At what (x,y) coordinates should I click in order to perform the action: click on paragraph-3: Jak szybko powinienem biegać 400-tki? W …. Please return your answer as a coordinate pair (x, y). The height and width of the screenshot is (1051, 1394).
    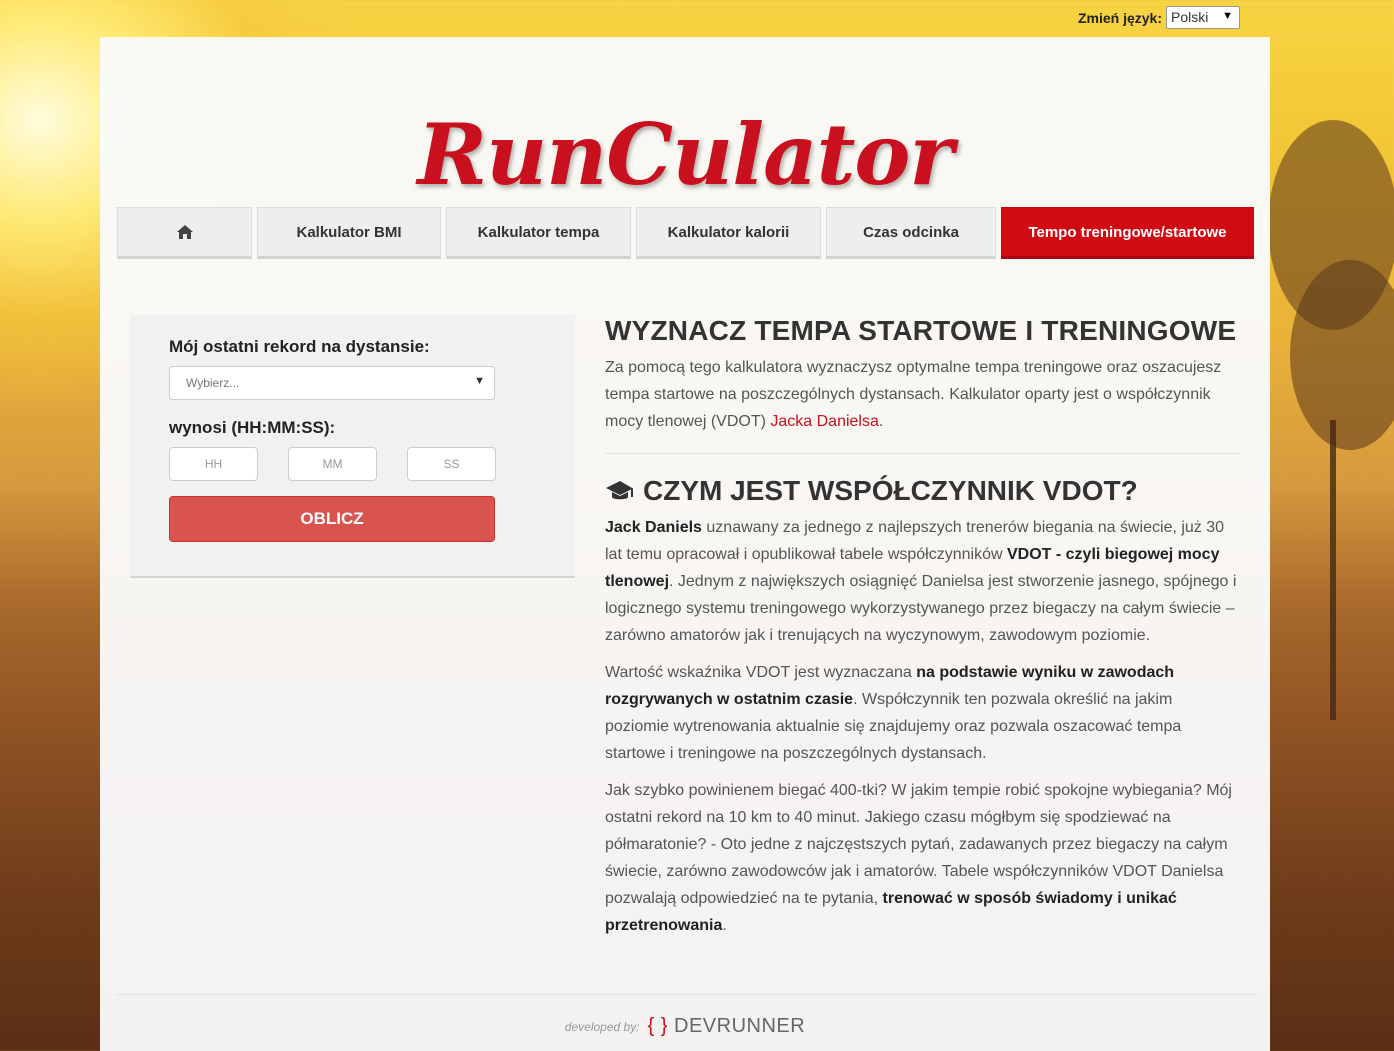
    Looking at the image, I should click on (918, 858).